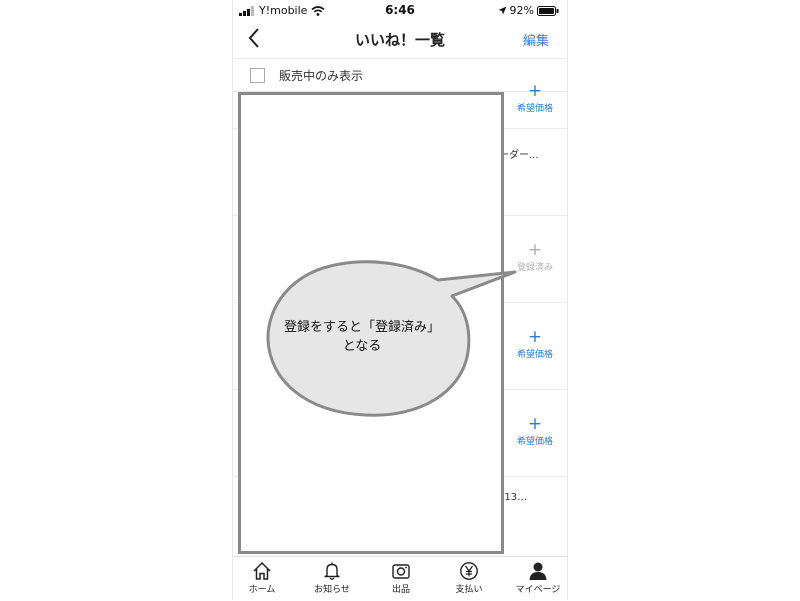  I want to click on callout-line-1: 登録をすると「登録済み」, so click(361, 327).